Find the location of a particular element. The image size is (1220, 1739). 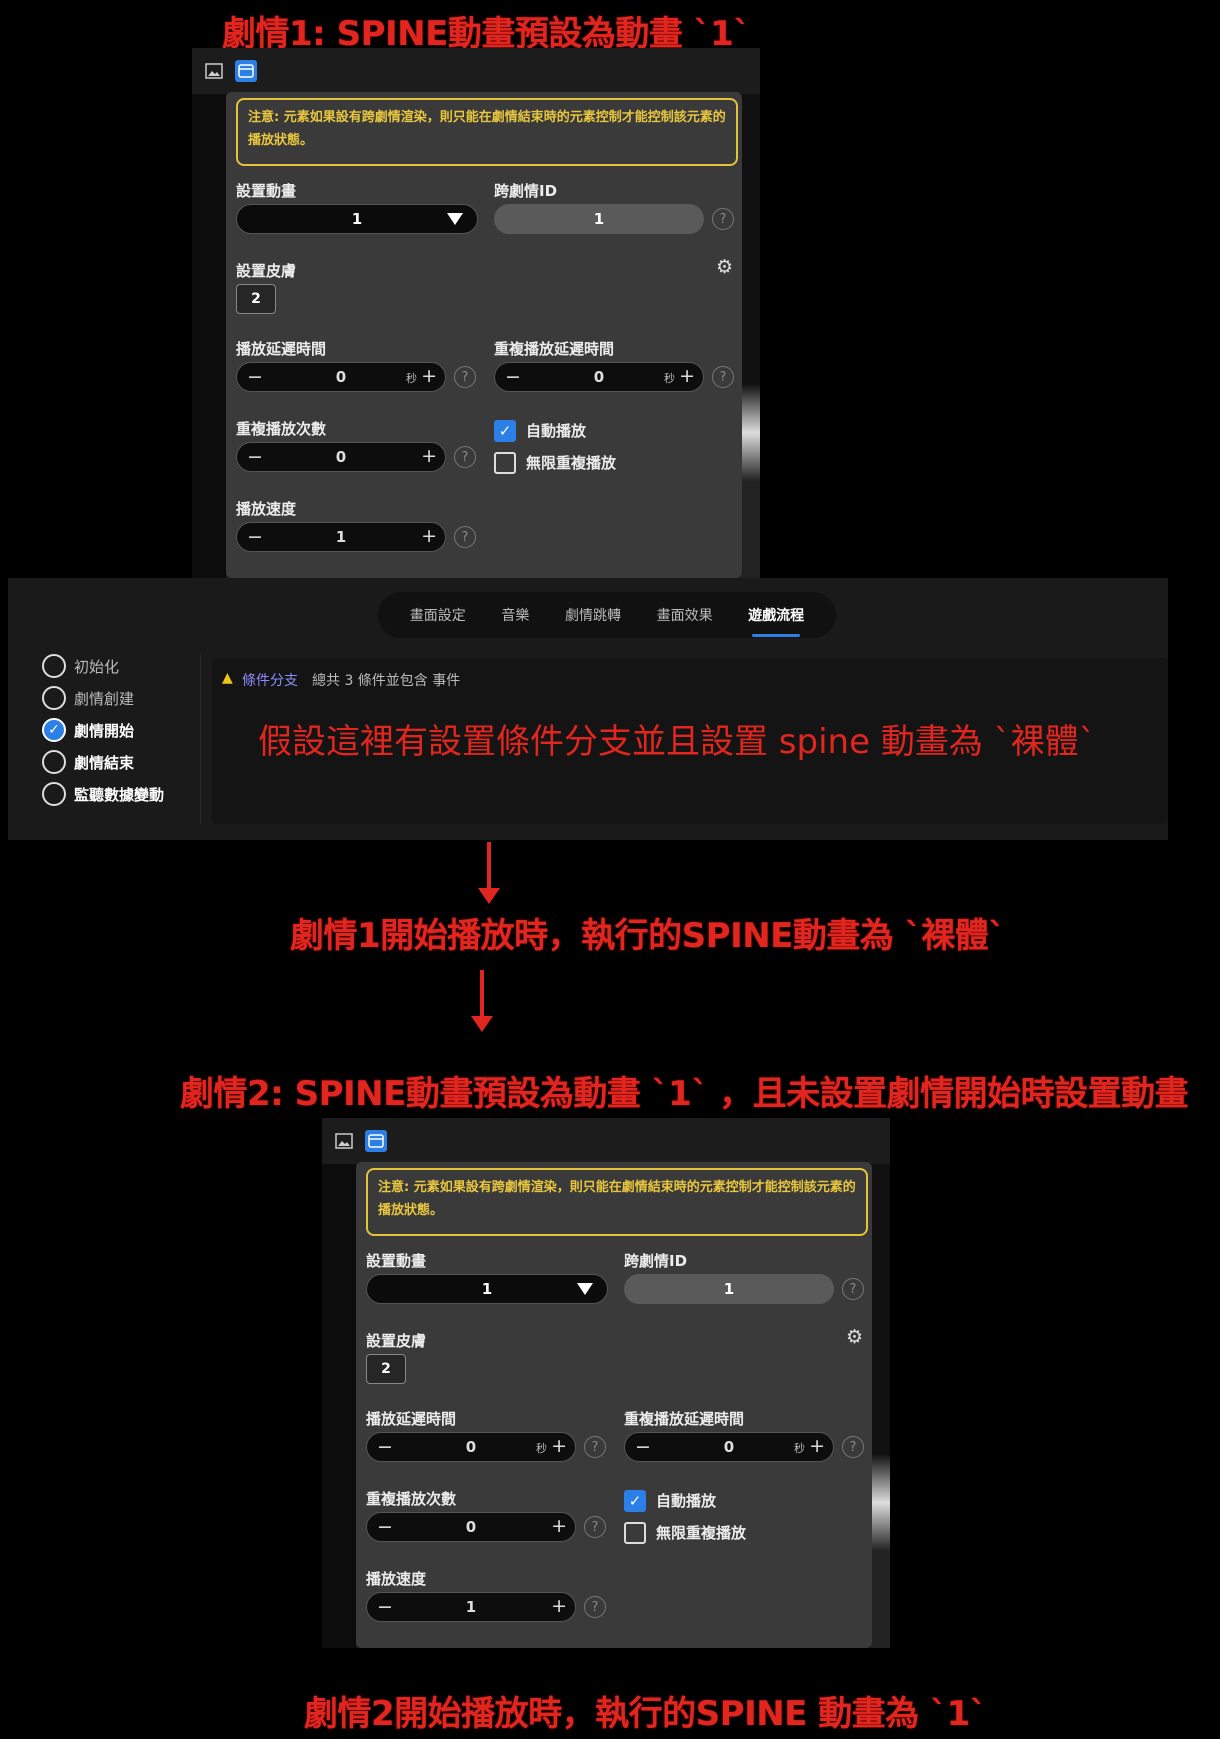

speed-value: 1 is located at coordinates (341, 537).